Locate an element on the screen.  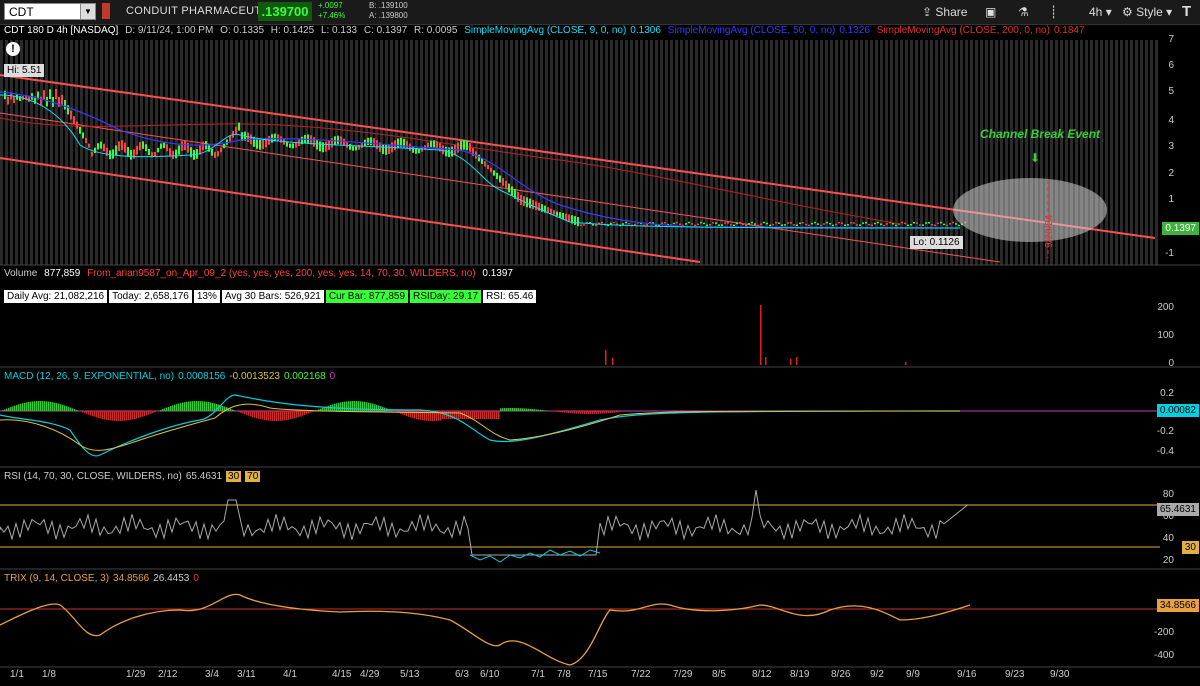
time-axis-label: 7/22 is located at coordinates (641, 674).